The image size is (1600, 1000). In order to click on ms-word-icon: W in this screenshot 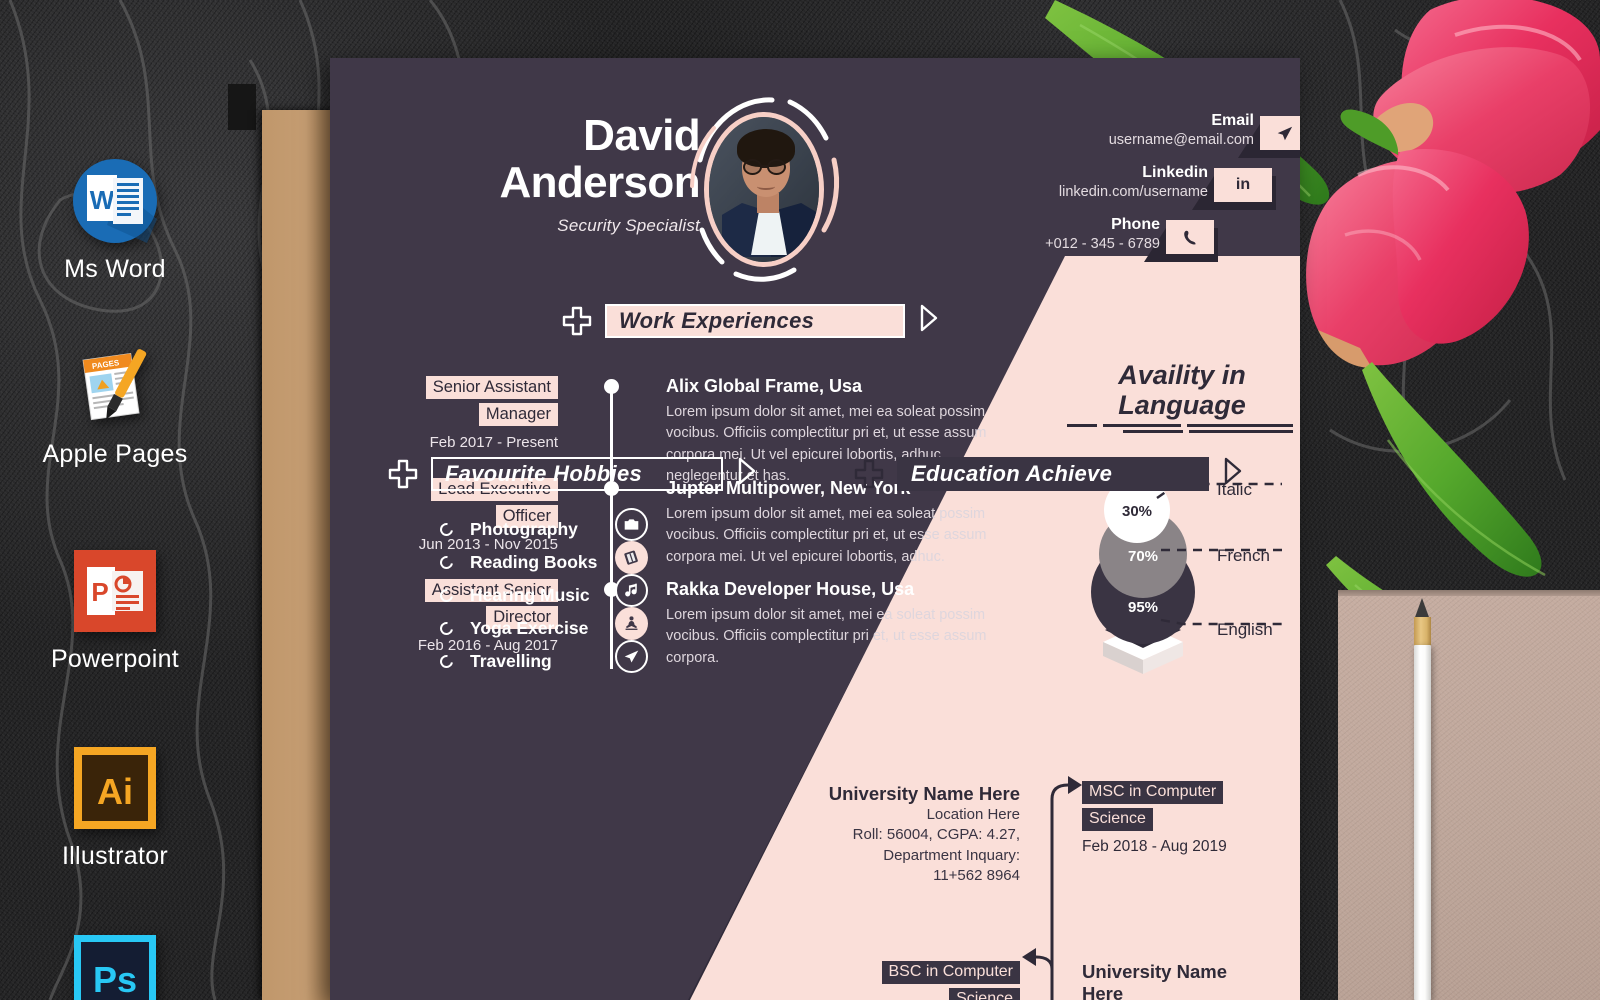, I will do `click(115, 201)`.